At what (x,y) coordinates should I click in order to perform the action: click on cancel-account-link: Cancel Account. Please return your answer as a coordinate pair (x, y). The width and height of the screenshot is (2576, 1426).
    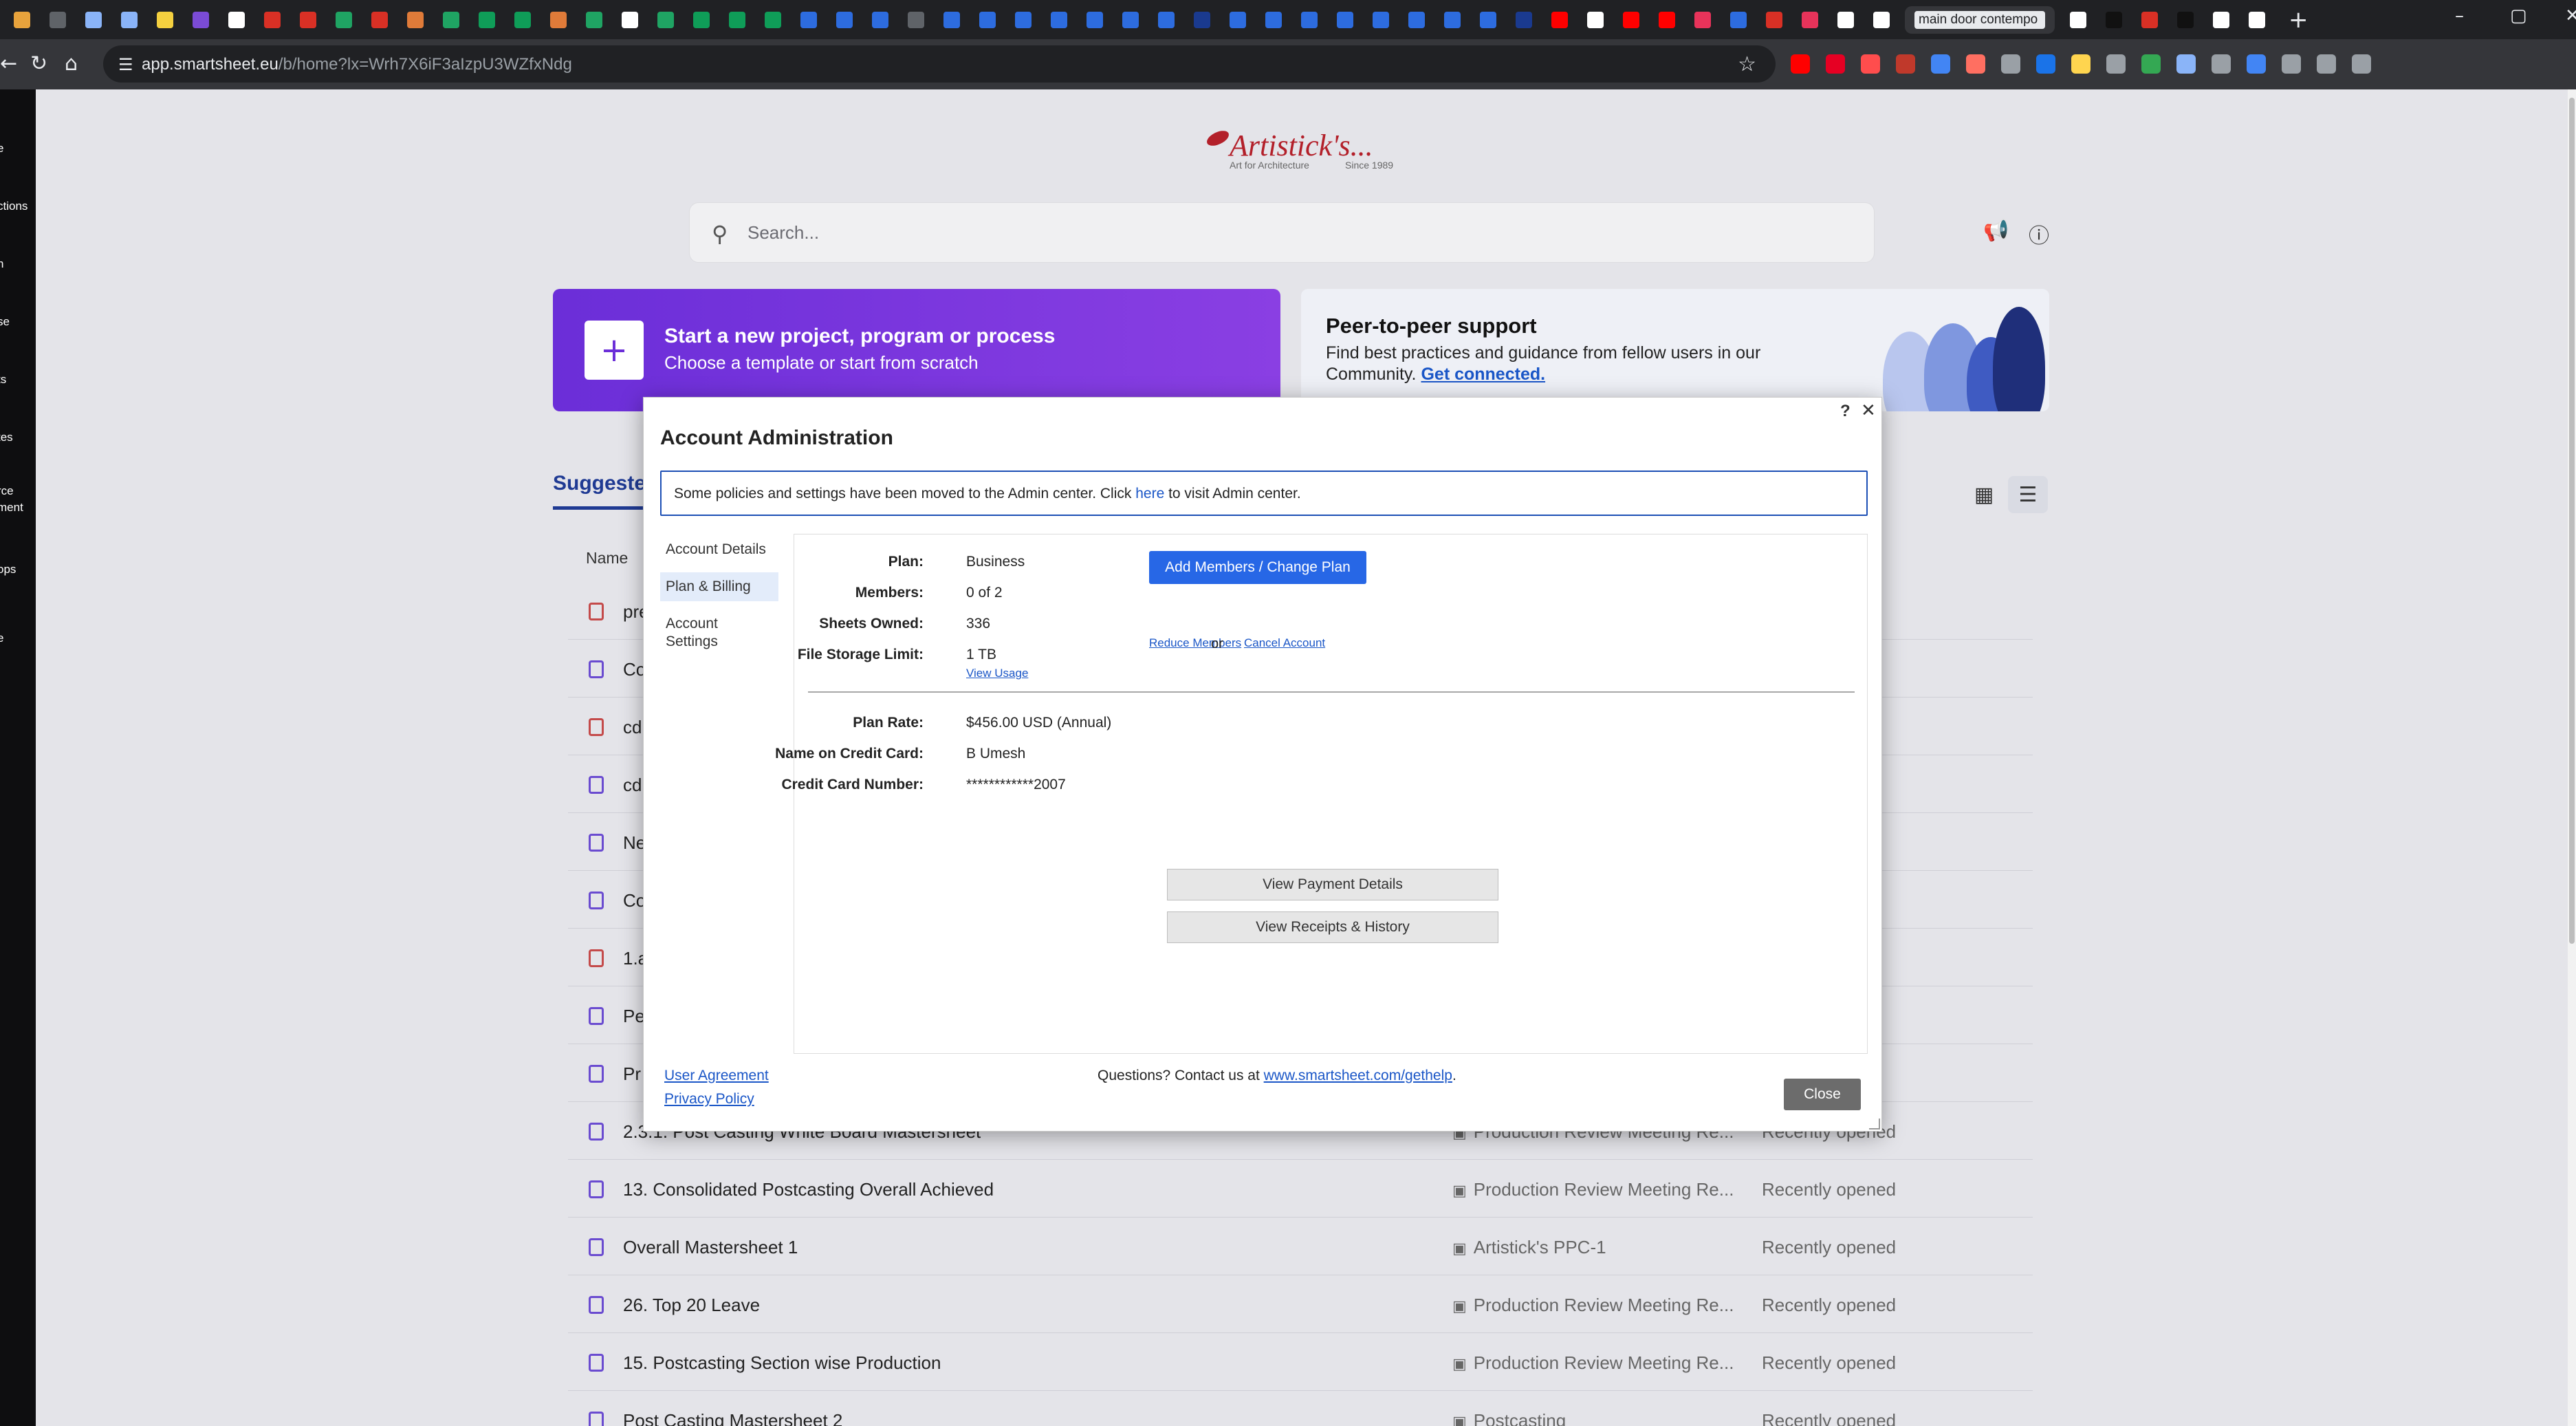
    Looking at the image, I should click on (1284, 643).